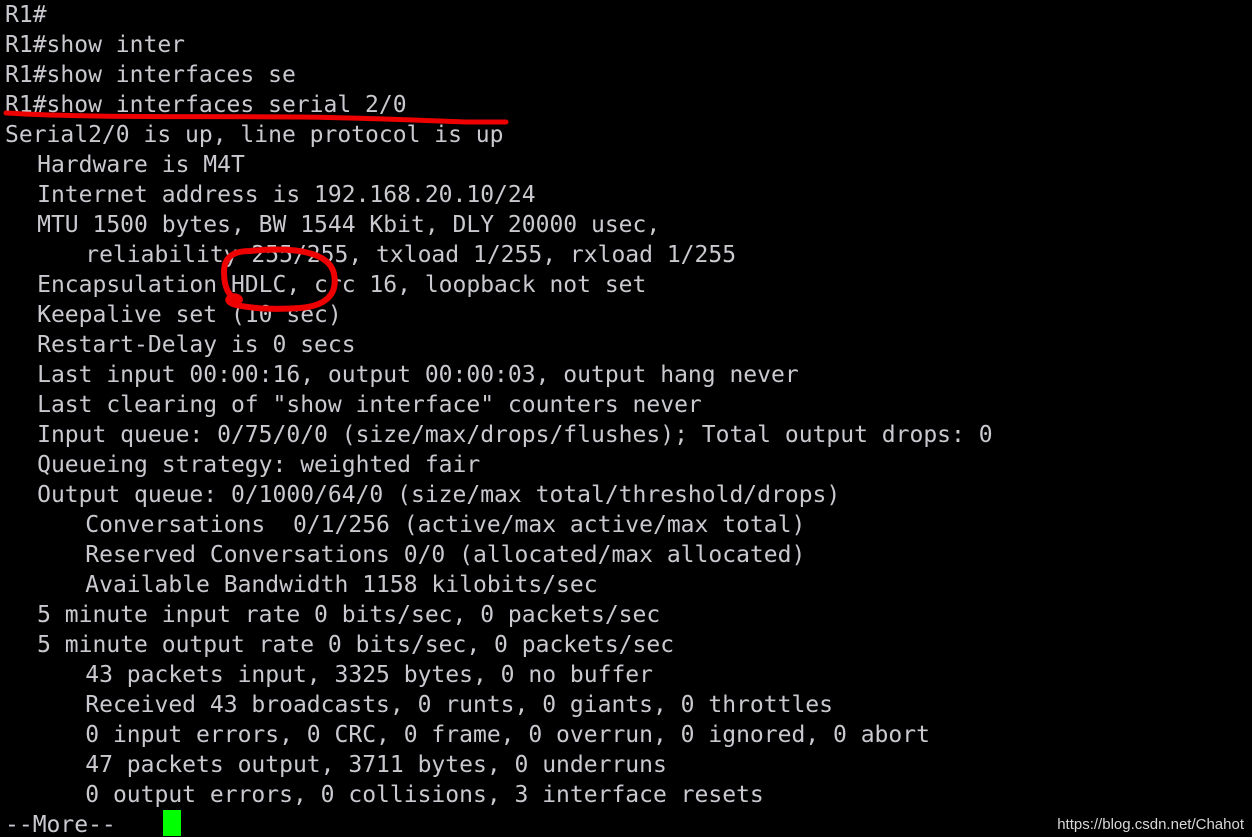  Describe the element at coordinates (254, 135) in the screenshot. I see `terminal-line: Serial2/0 is up, line protocol is up` at that location.